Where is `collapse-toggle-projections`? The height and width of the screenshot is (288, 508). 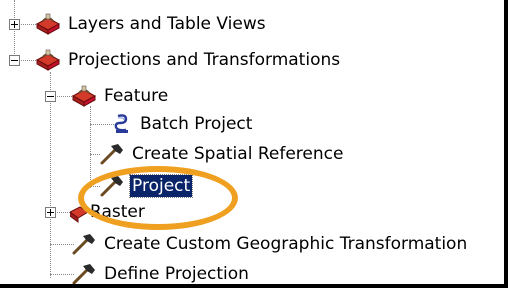
collapse-toggle-projections is located at coordinates (14, 60).